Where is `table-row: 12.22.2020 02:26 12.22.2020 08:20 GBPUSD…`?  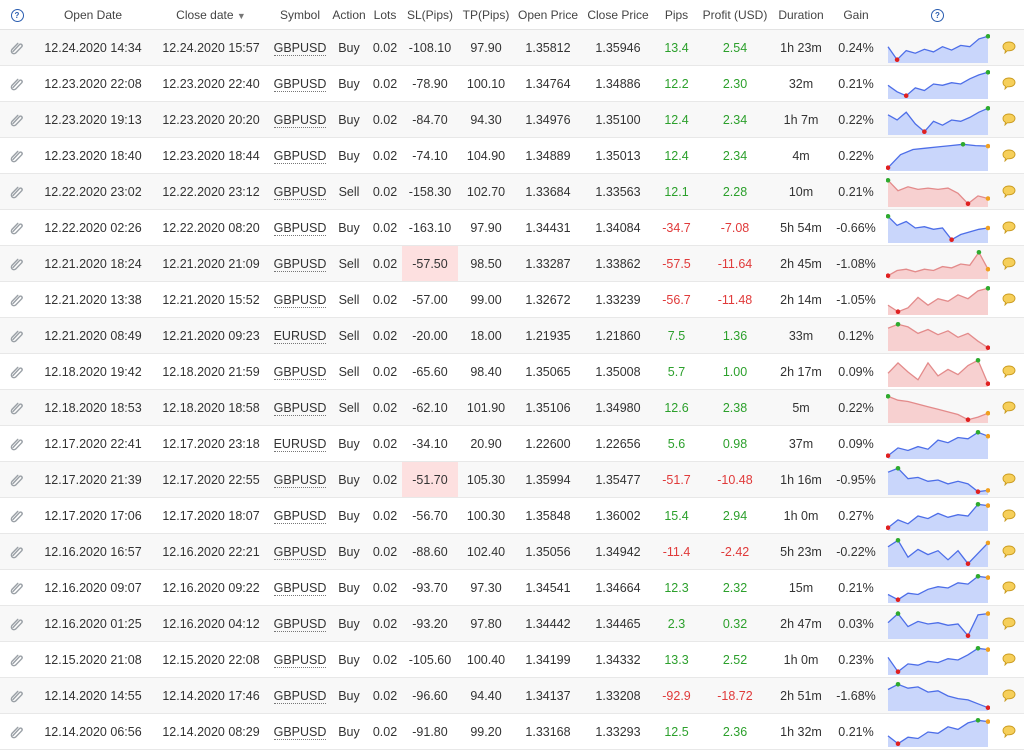
table-row: 12.22.2020 02:26 12.22.2020 08:20 GBPUSD… is located at coordinates (512, 227).